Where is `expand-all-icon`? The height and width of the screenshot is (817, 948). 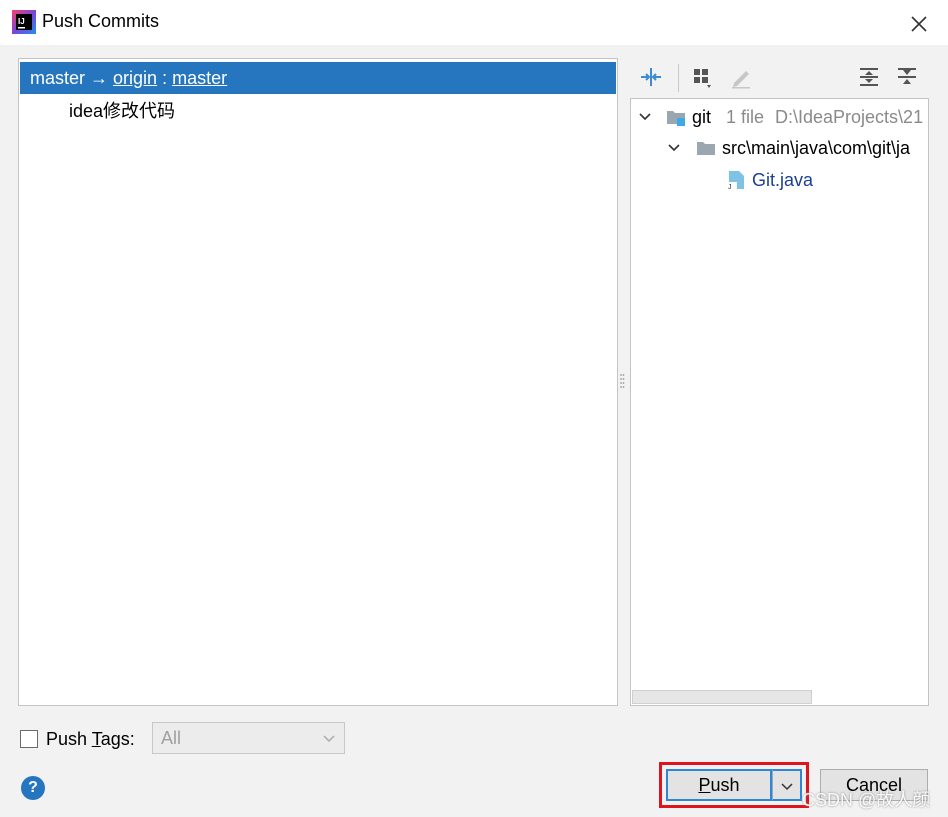
expand-all-icon is located at coordinates (869, 77).